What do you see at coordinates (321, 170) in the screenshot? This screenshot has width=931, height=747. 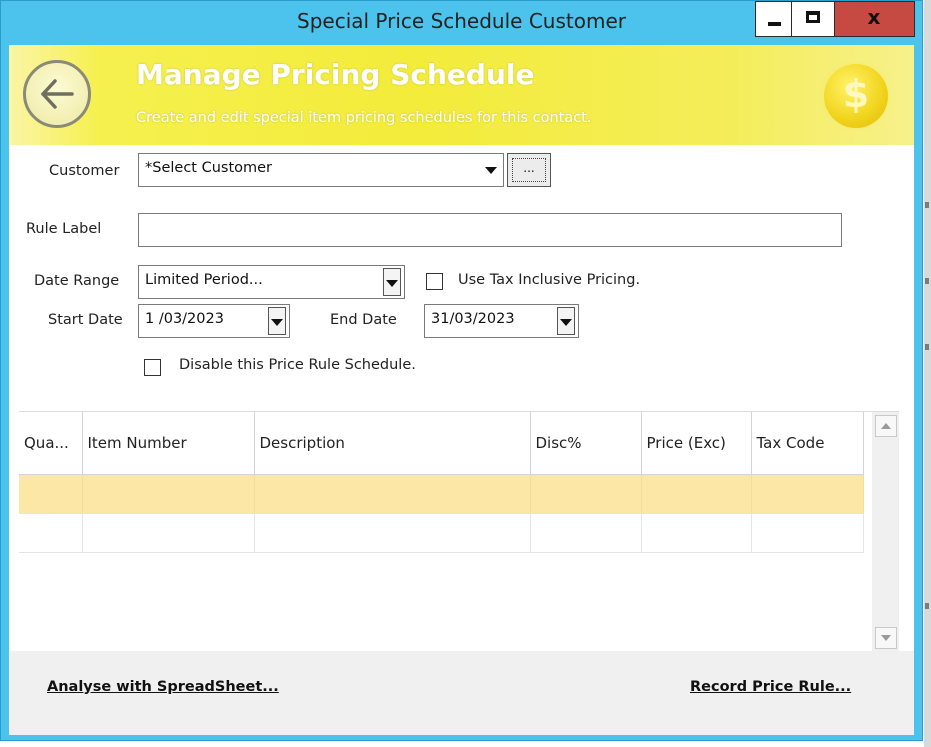 I see `customer-select: *Select Customer` at bounding box center [321, 170].